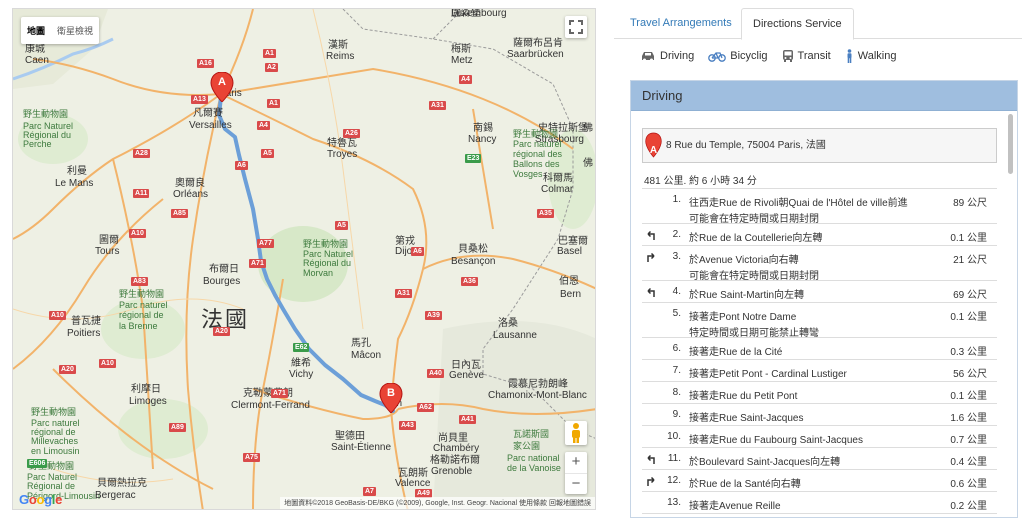 The image size is (1024, 518). Describe the element at coordinates (452, 471) in the screenshot. I see `map-place-label: Grenoble` at that location.